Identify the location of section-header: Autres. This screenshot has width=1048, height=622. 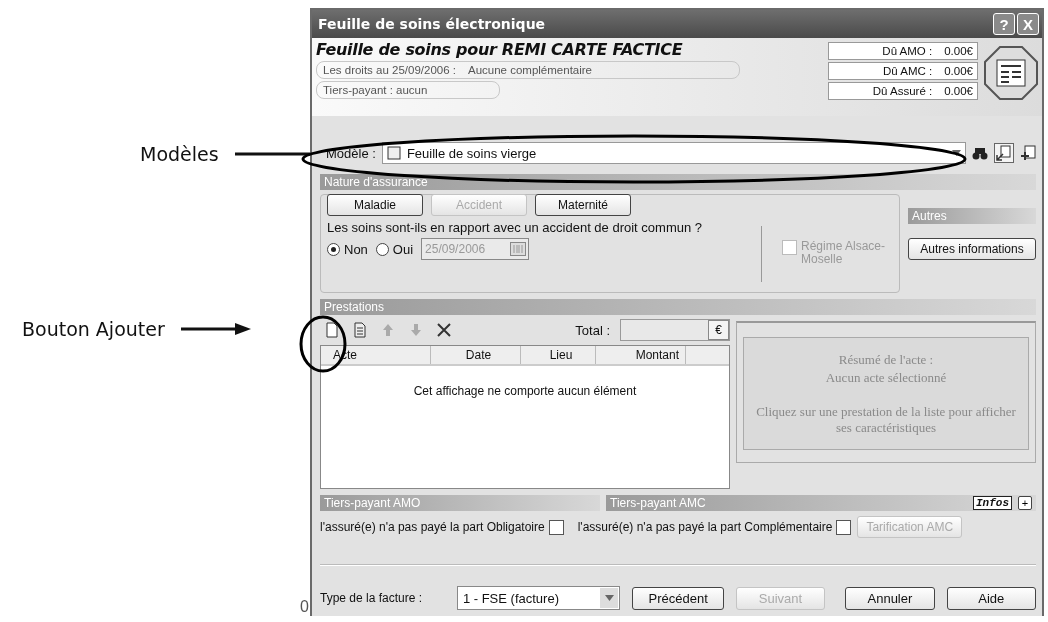
(972, 216).